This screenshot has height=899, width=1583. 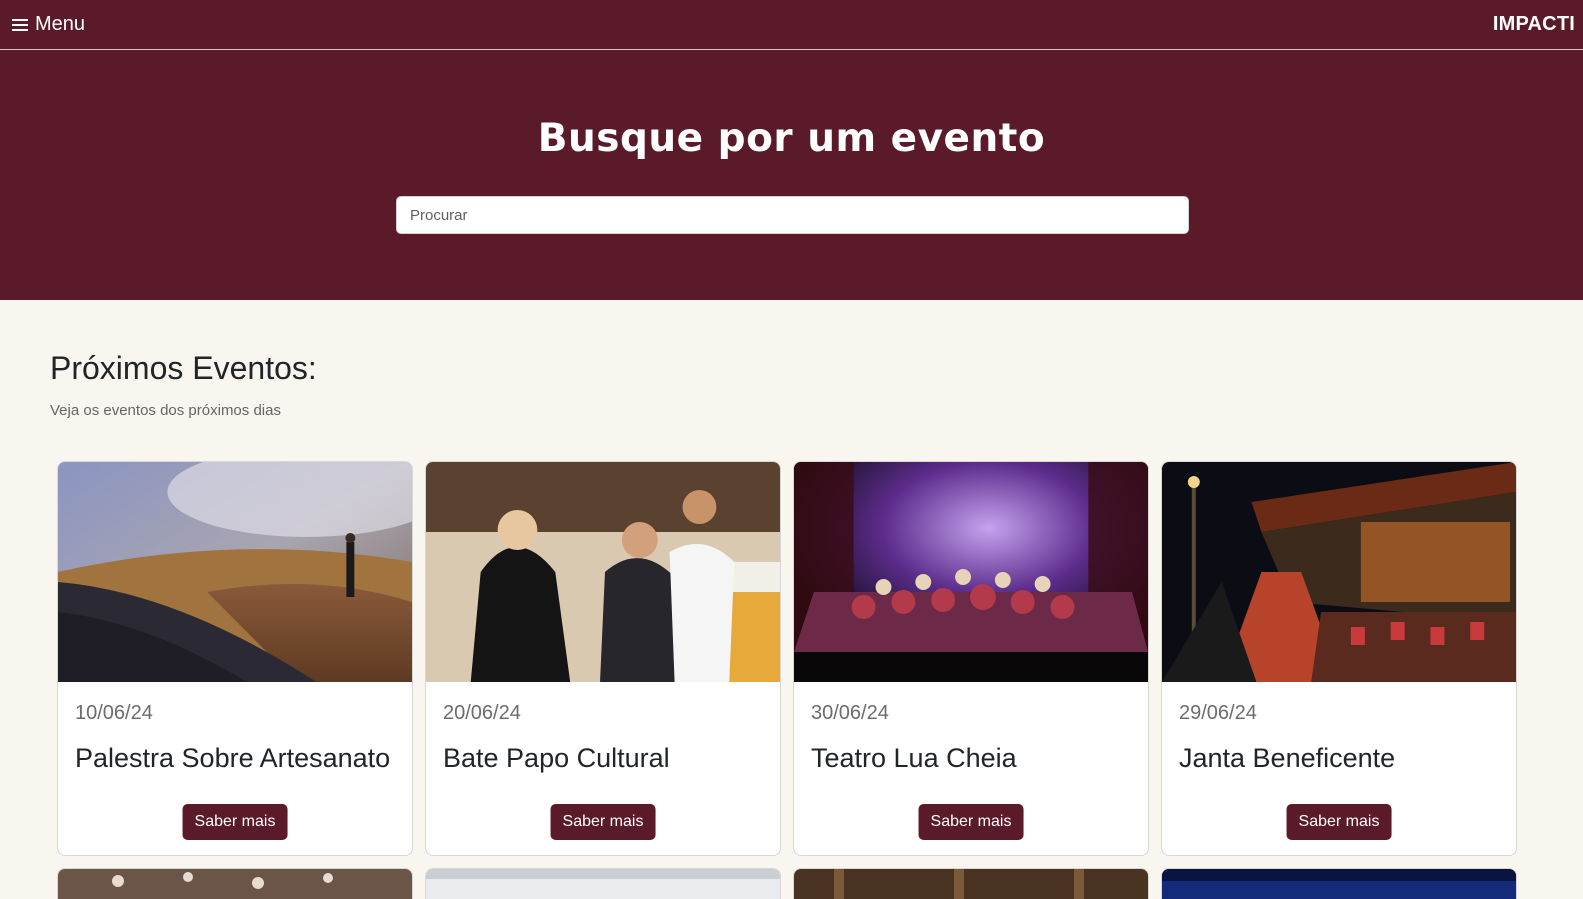 What do you see at coordinates (791, 138) in the screenshot?
I see `hero-title: Busque por um evento` at bounding box center [791, 138].